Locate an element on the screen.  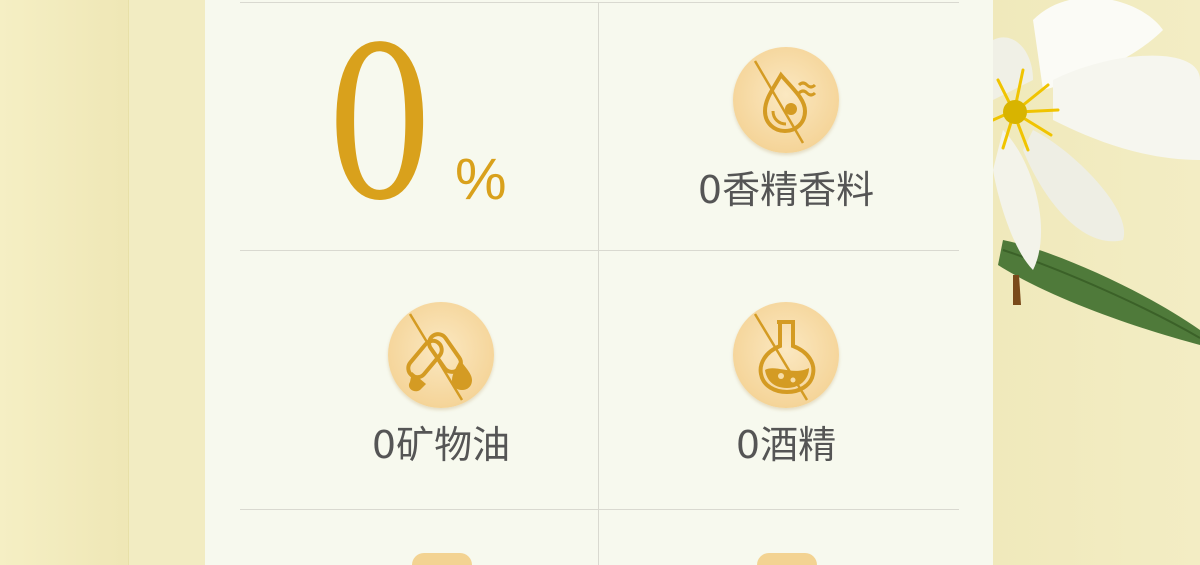
background-strip is located at coordinates (167, 282).